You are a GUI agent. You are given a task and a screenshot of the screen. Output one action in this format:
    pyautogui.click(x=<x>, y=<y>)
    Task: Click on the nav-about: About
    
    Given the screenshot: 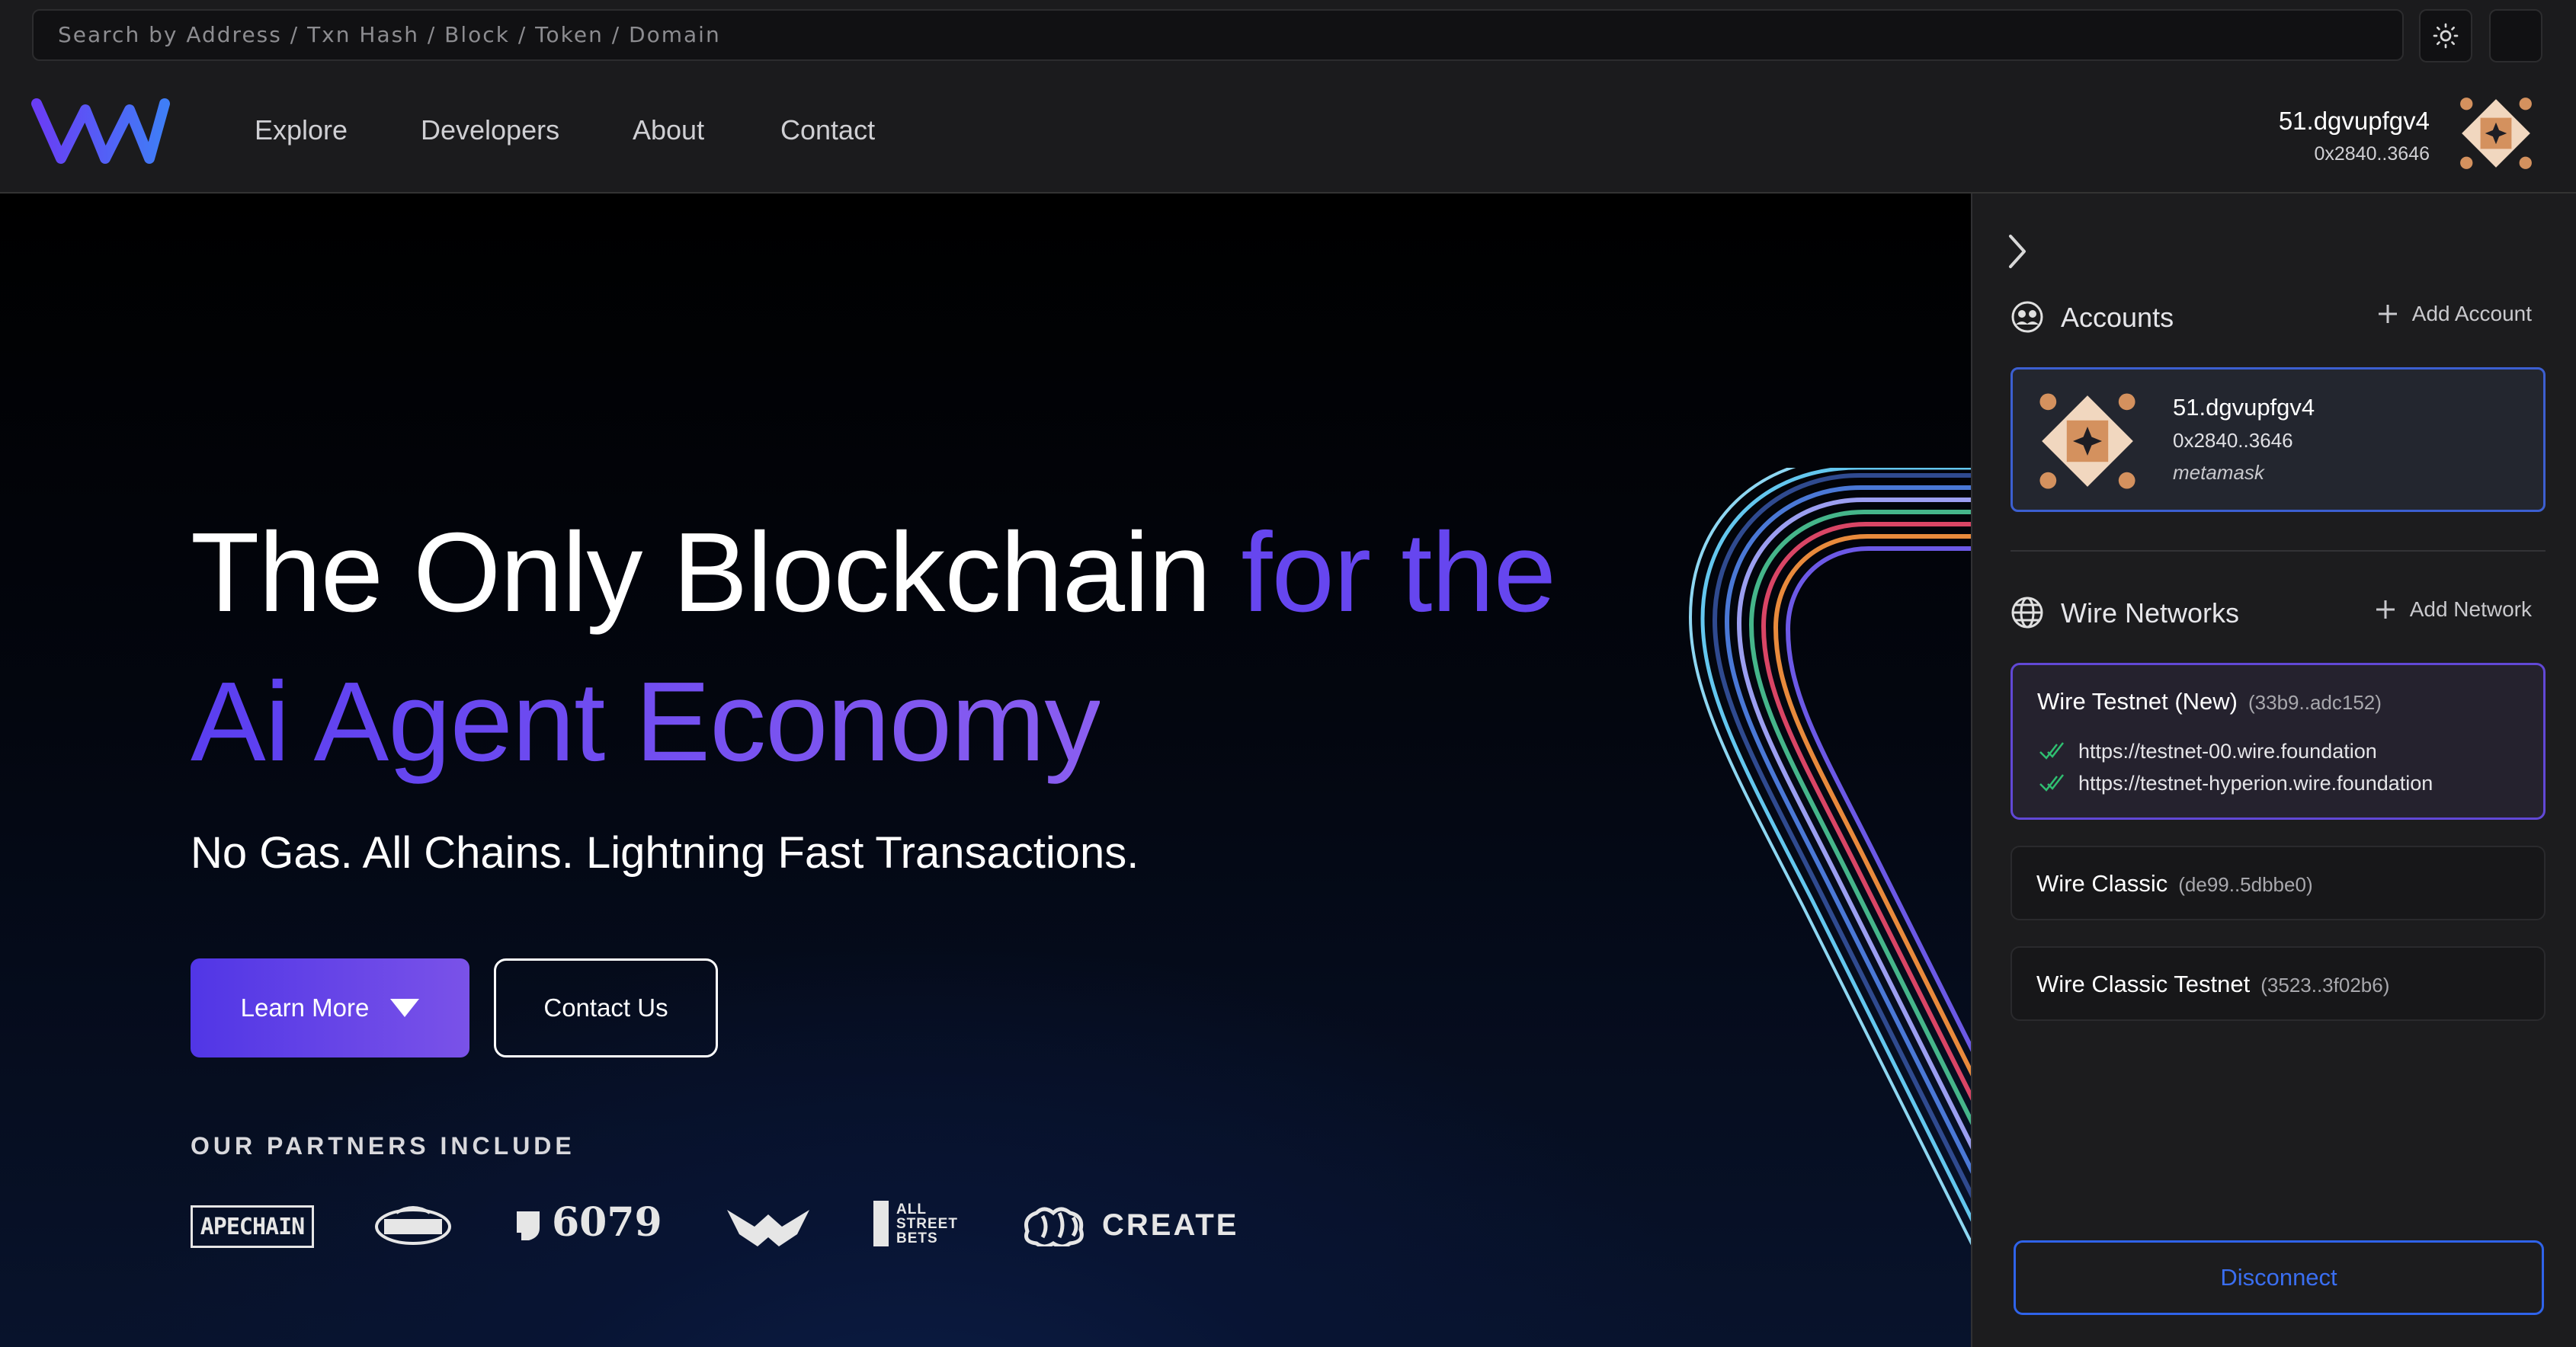 What is the action you would take?
    pyautogui.click(x=668, y=130)
    